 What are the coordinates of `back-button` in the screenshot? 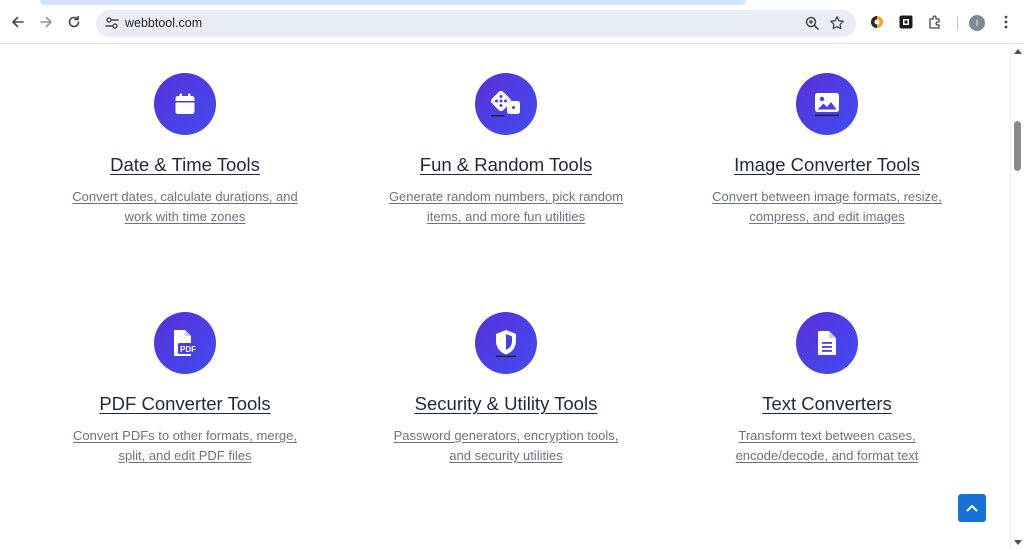 It's located at (18, 22).